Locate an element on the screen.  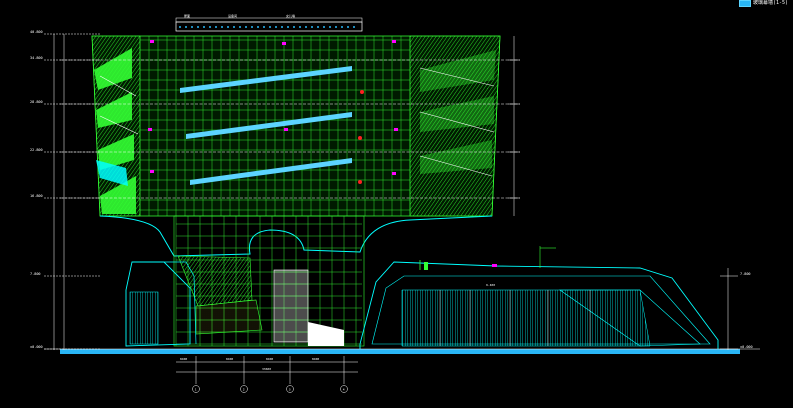
roof-tag: 设备间 is located at coordinates (232, 15).